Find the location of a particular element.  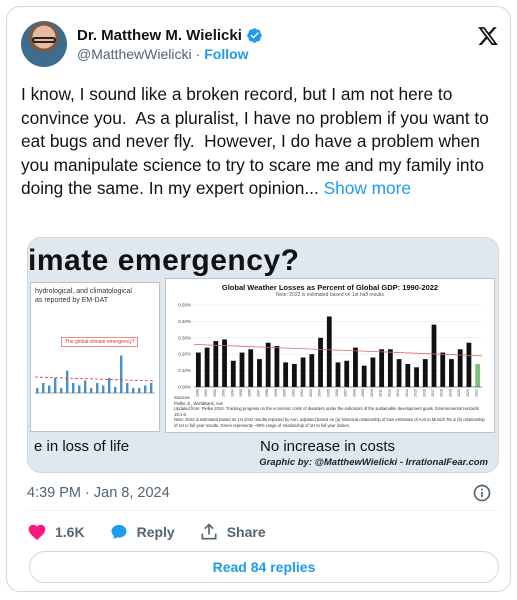

tweet-actions: 1.6K Reply Share is located at coordinates (158, 532).